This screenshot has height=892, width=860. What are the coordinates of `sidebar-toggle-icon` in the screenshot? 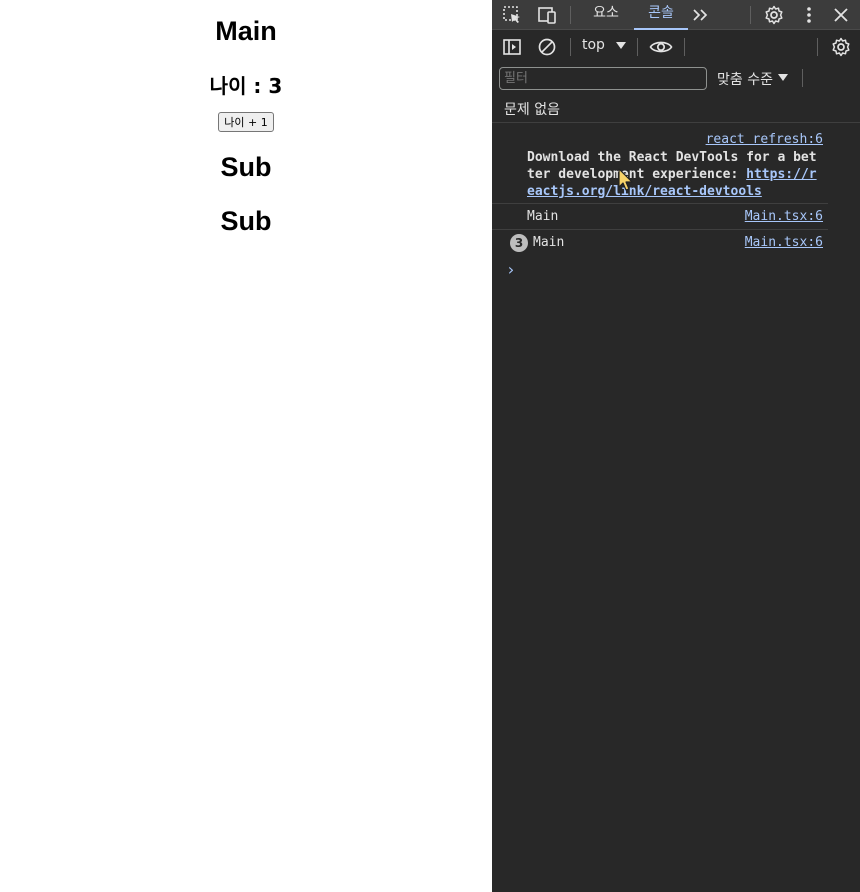 It's located at (512, 47).